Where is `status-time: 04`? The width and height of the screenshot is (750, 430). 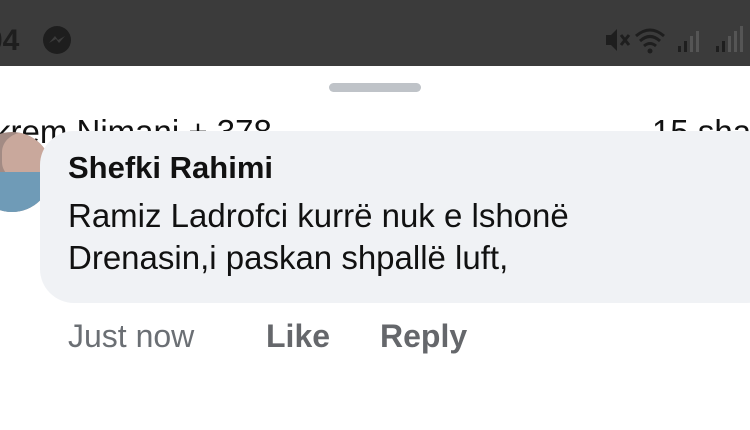 status-time: 04 is located at coordinates (10, 40).